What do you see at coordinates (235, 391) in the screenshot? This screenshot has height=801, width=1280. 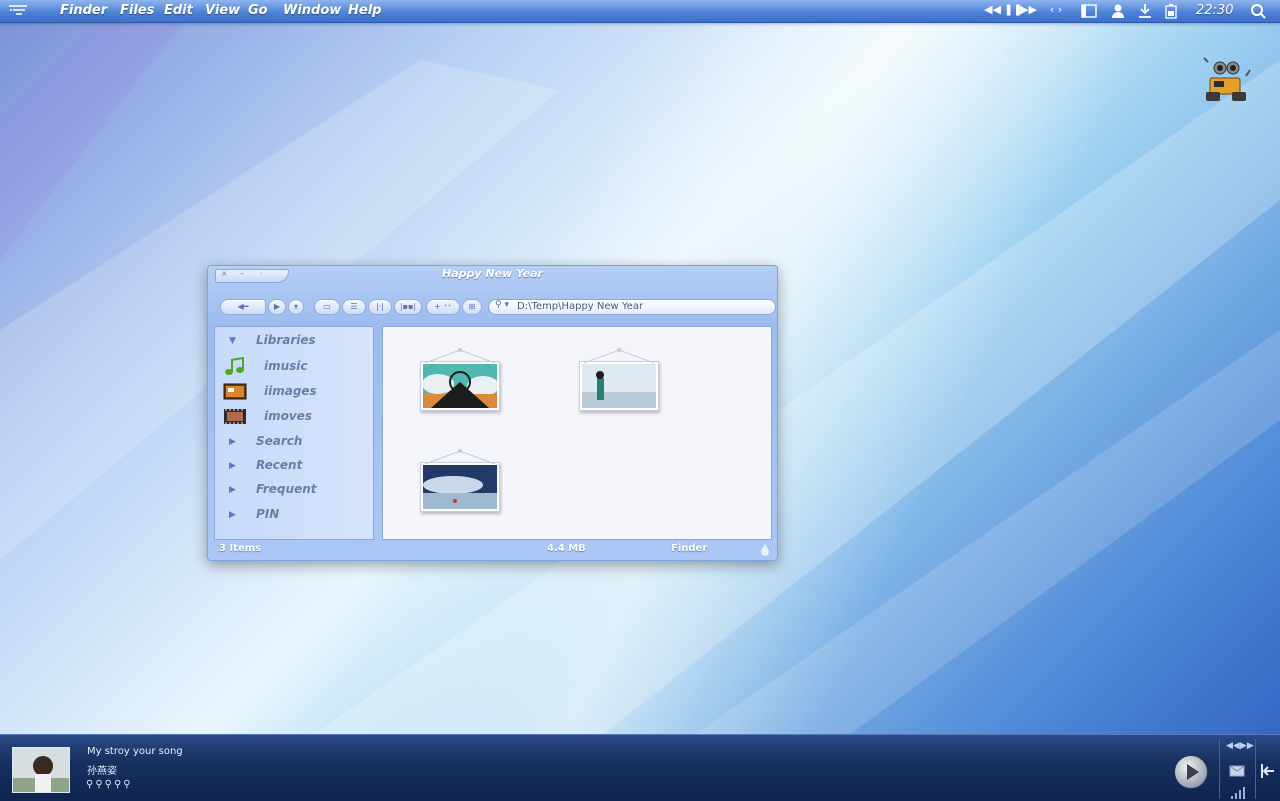 I see `image-folder-icon` at bounding box center [235, 391].